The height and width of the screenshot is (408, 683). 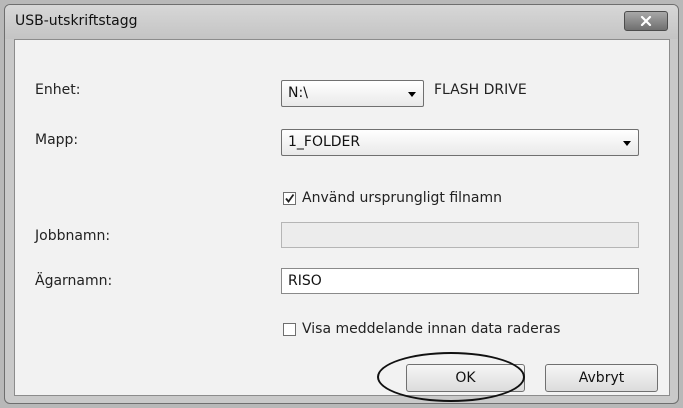 What do you see at coordinates (324, 142) in the screenshot?
I see `folder-select-value: 1_FOLDER` at bounding box center [324, 142].